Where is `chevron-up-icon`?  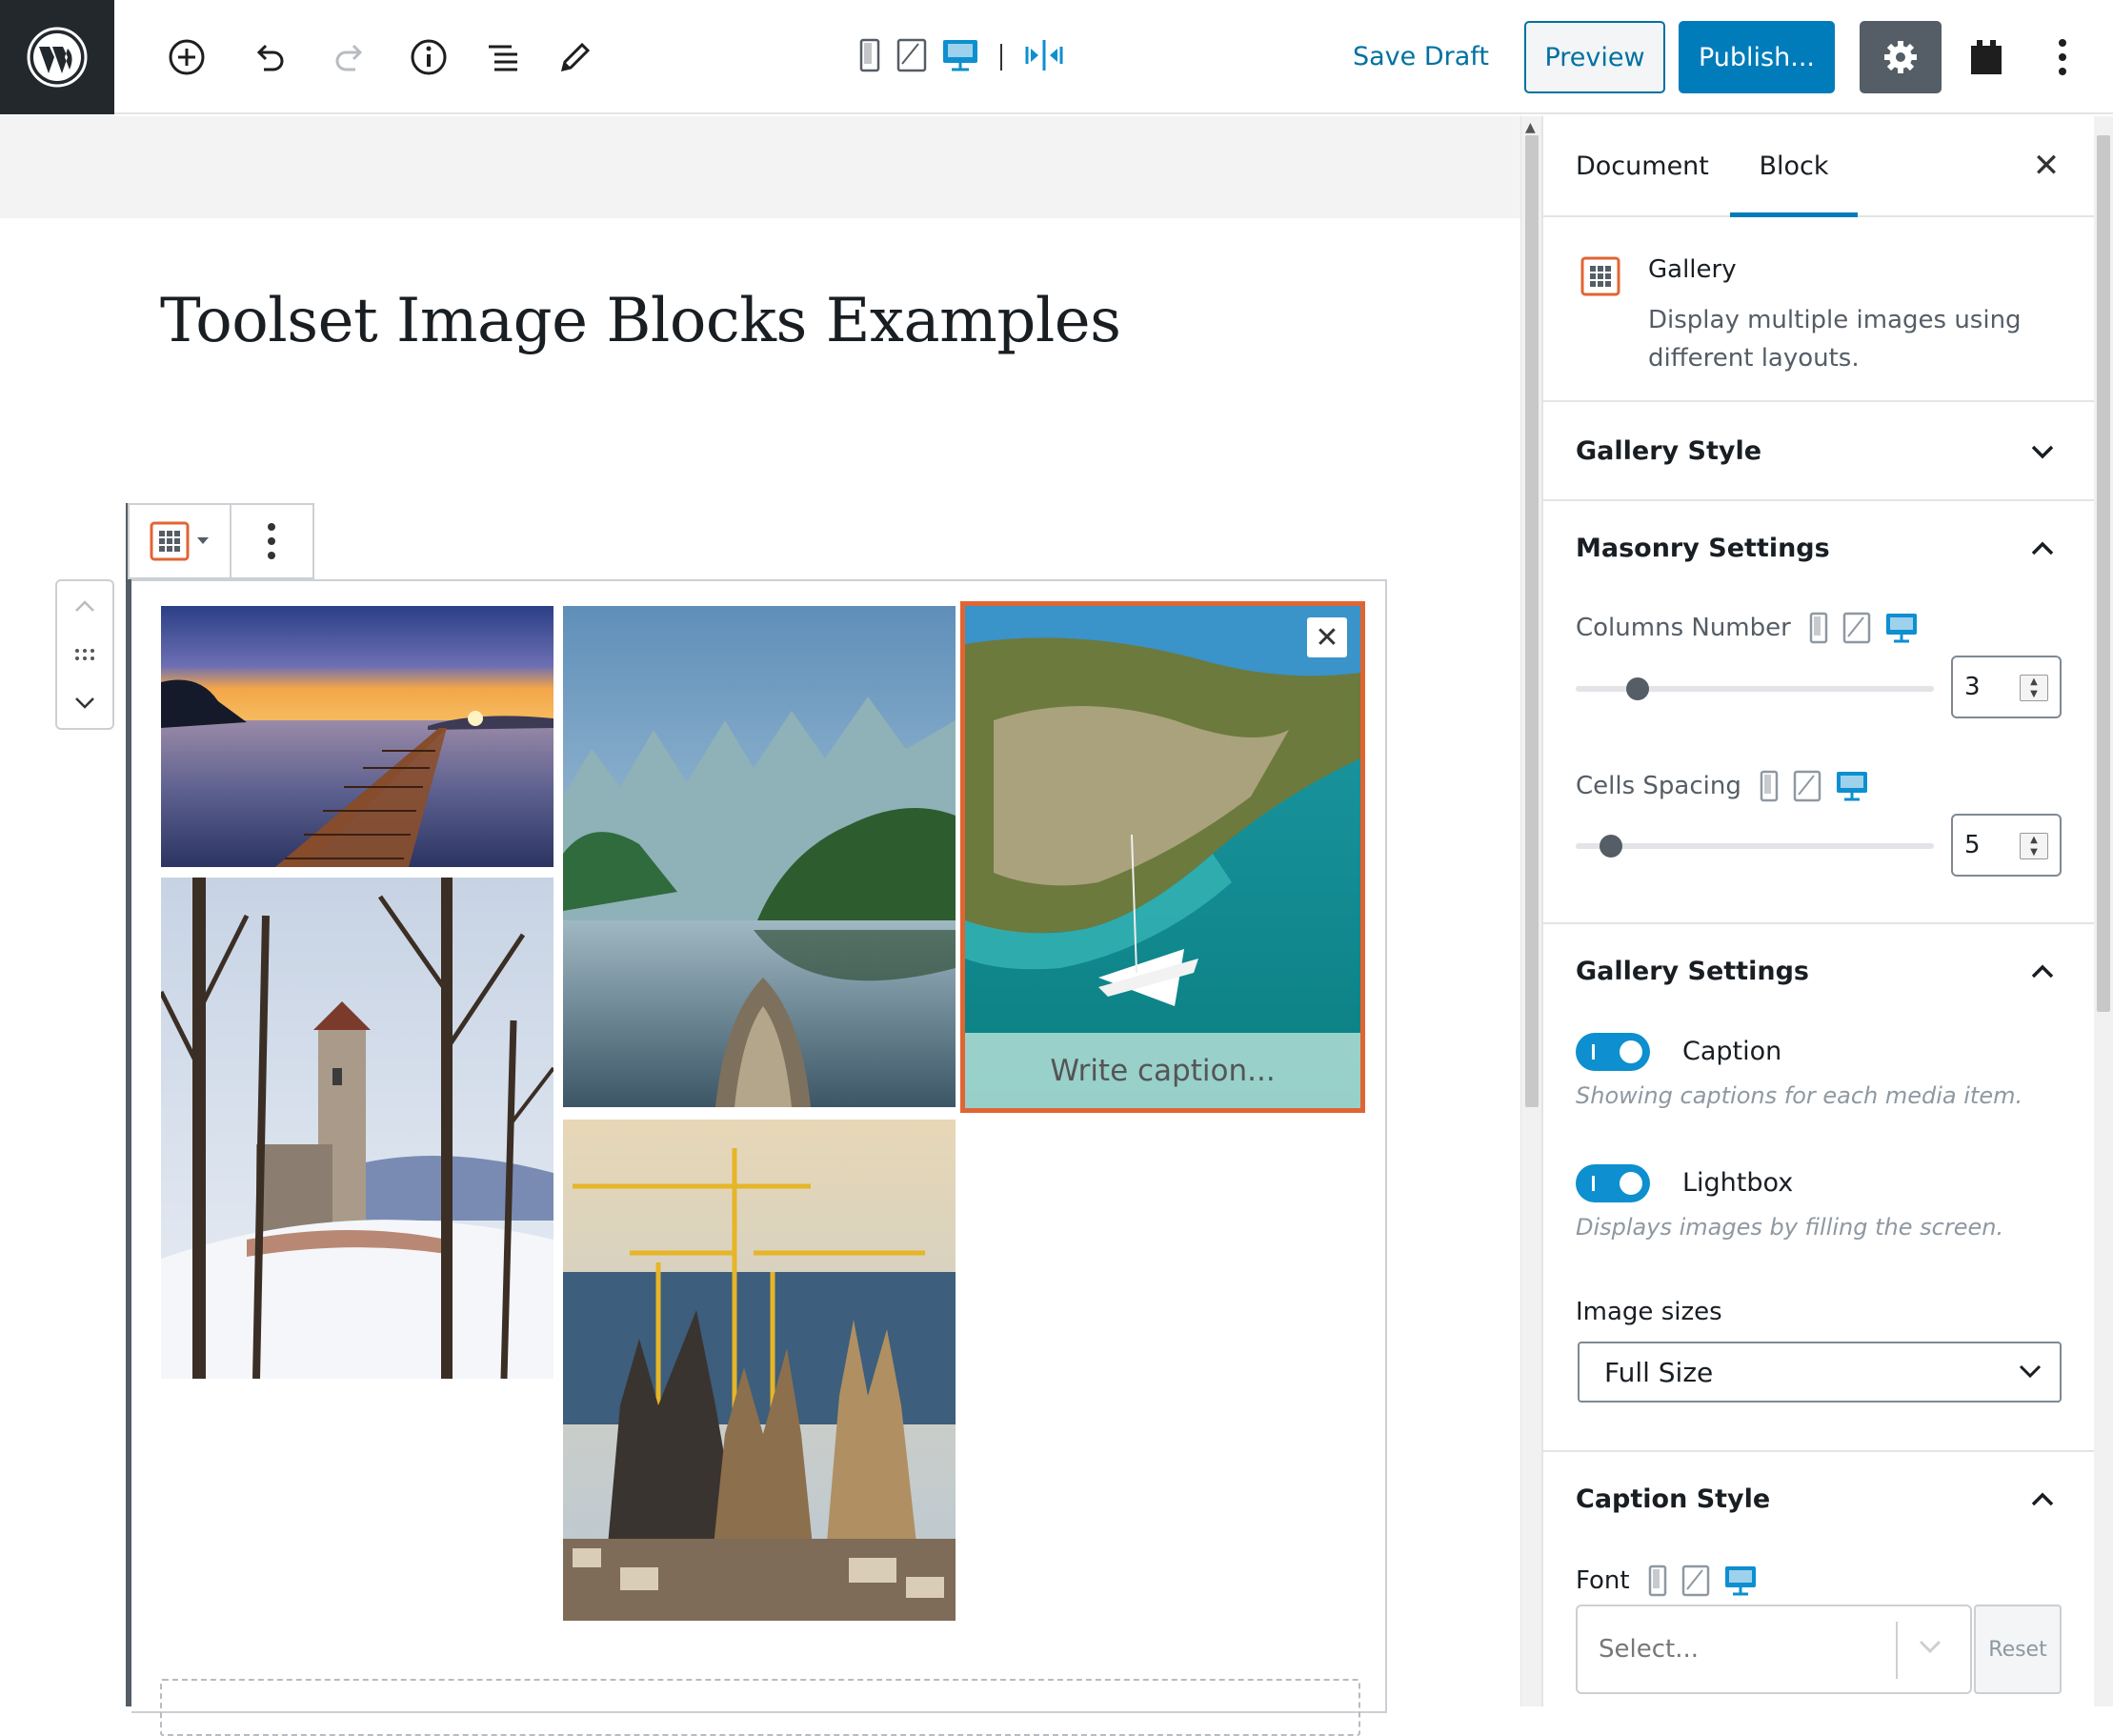 chevron-up-icon is located at coordinates (2042, 548).